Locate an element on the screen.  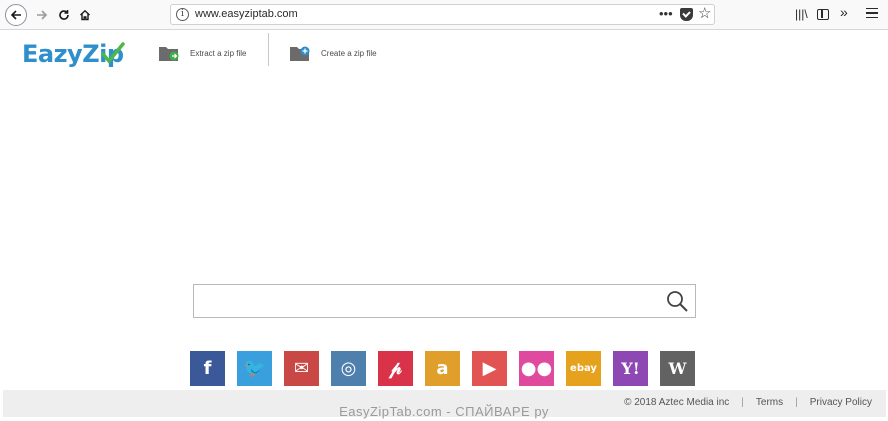
arrow-right-icon is located at coordinates (42, 15).